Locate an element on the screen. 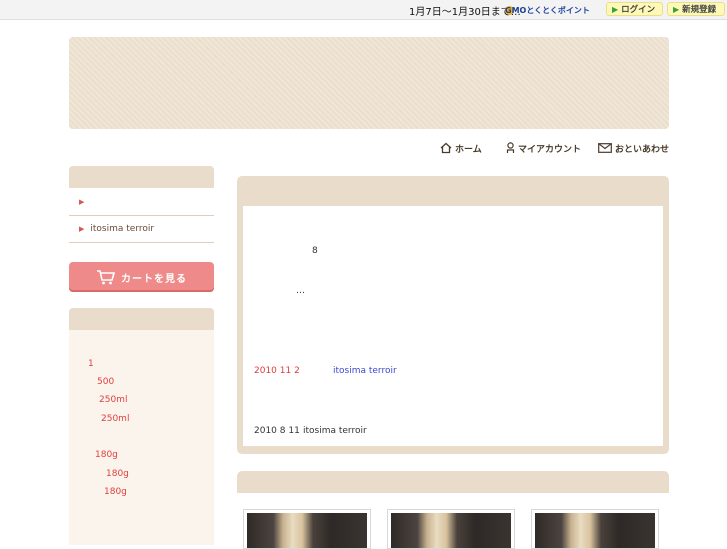  ranking-item: 500 is located at coordinates (105, 382).